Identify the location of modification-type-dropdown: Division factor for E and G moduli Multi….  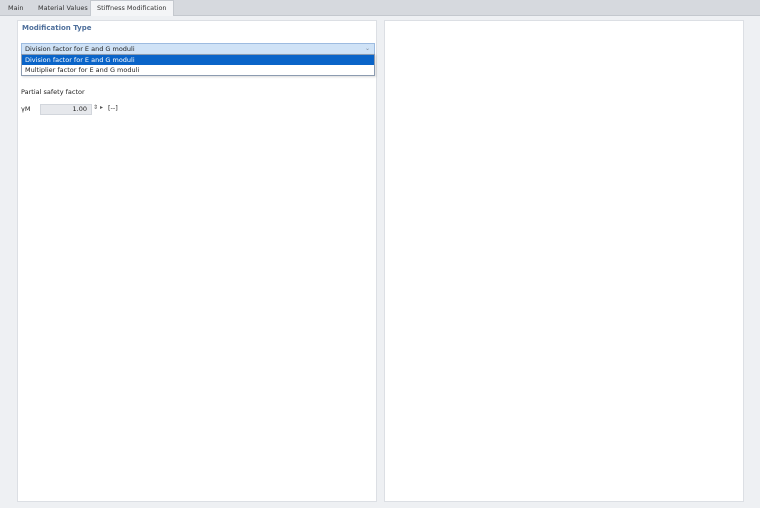
(198, 65).